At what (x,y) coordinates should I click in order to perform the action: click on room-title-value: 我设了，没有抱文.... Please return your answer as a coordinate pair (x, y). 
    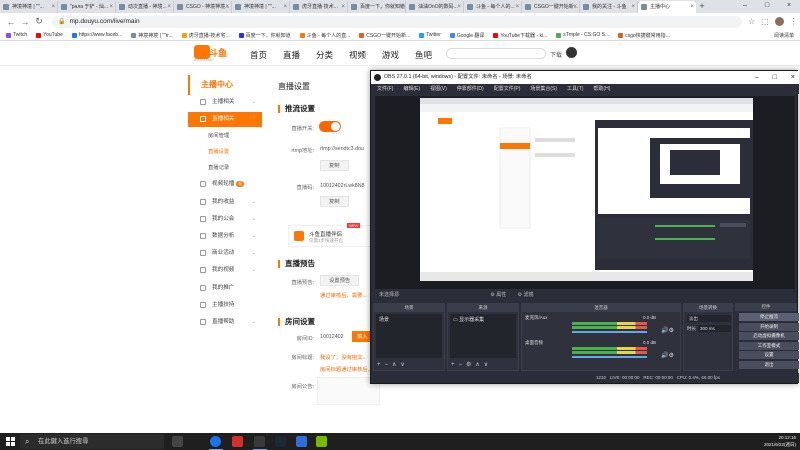
    Looking at the image, I should click on (343, 357).